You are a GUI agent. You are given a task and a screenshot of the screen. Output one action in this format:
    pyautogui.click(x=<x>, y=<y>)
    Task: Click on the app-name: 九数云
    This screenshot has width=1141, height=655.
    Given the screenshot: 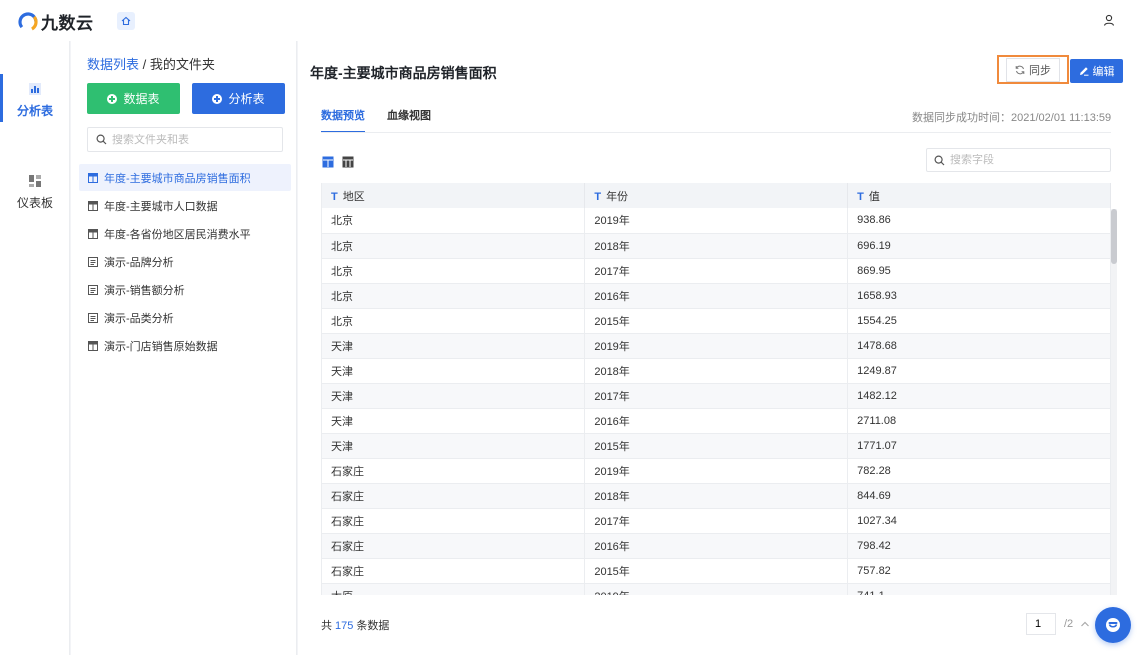 What is the action you would take?
    pyautogui.click(x=67, y=23)
    